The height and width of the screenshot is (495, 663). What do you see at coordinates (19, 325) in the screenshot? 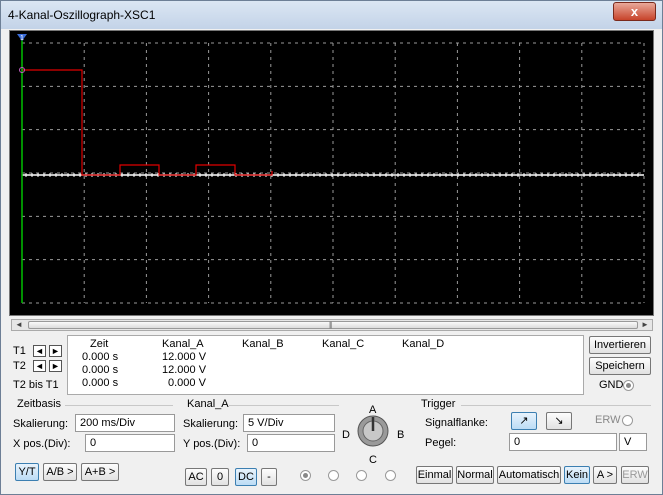
I see `scroll-left-arrow: ◄` at bounding box center [19, 325].